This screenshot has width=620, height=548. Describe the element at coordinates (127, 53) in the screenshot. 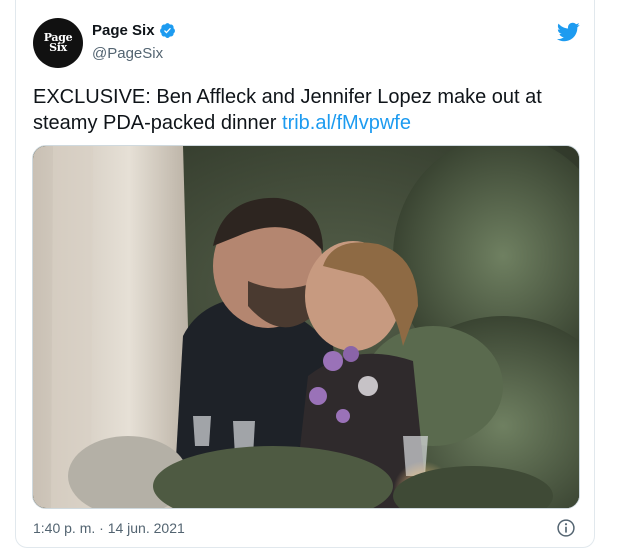

I see `author-handle: @PageSix` at that location.